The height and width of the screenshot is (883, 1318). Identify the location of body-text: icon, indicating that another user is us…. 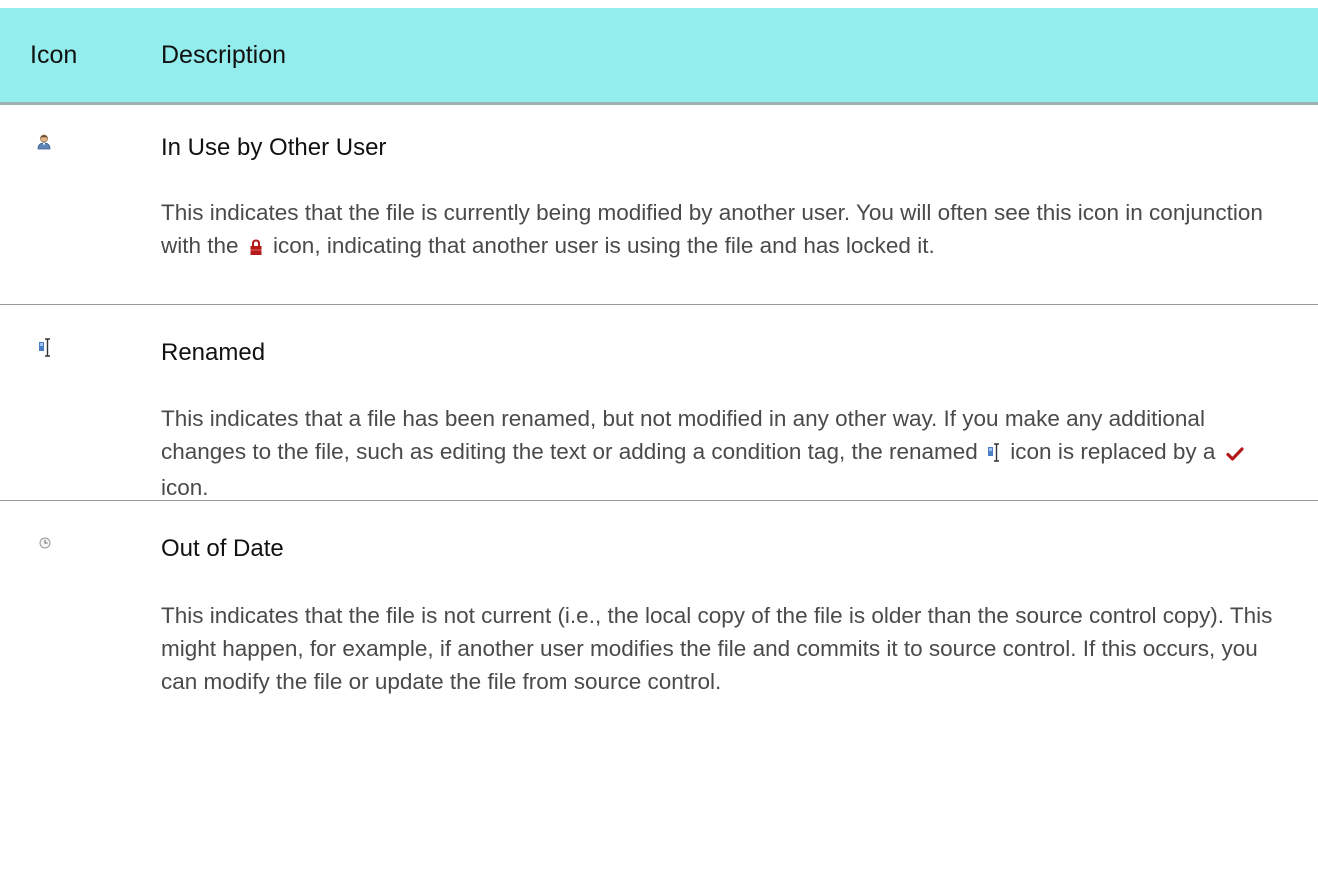
(600, 245).